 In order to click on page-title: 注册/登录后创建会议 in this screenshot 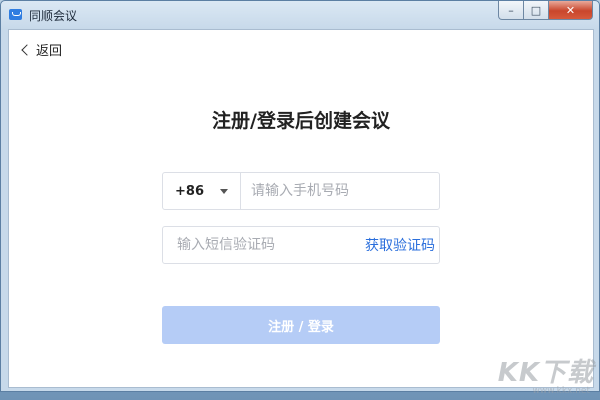, I will do `click(301, 121)`.